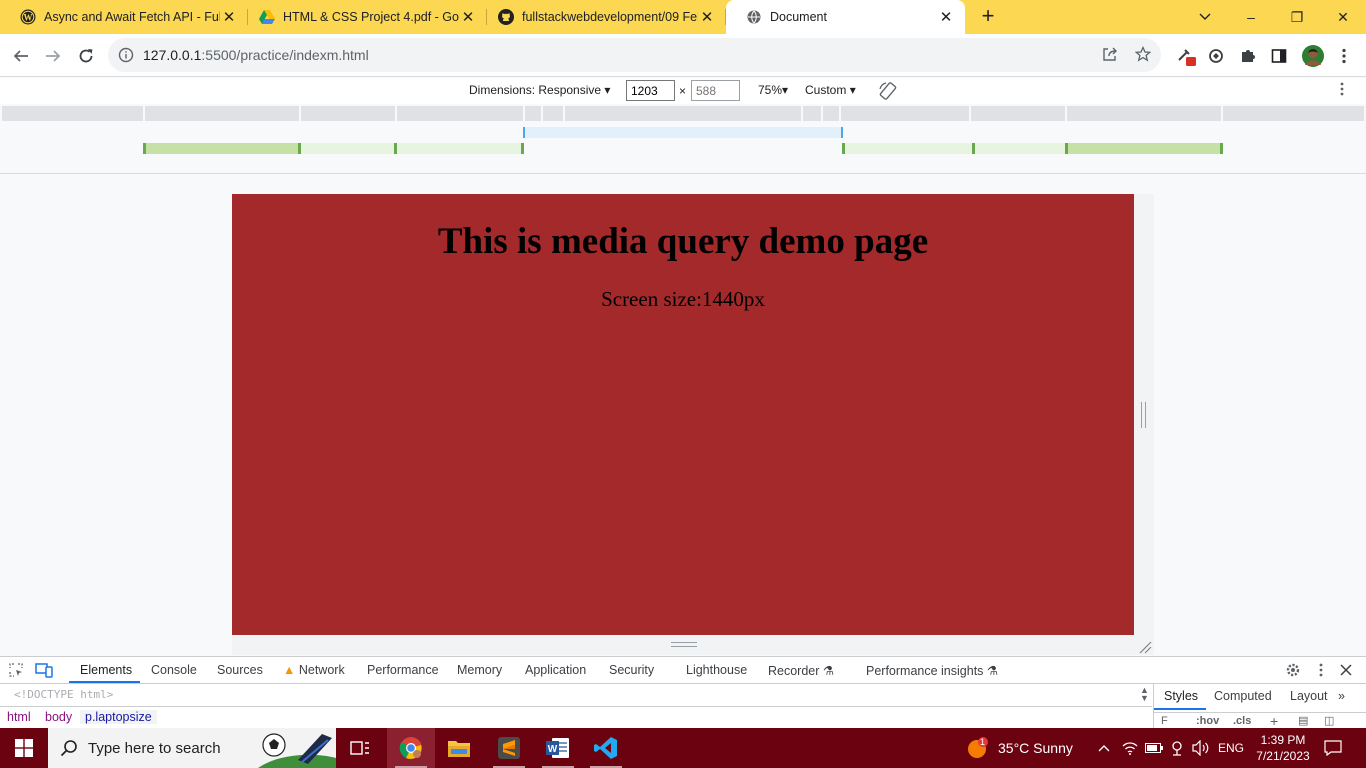  Describe the element at coordinates (1342, 90) in the screenshot. I see `device-toolbar-menu-icon` at that location.